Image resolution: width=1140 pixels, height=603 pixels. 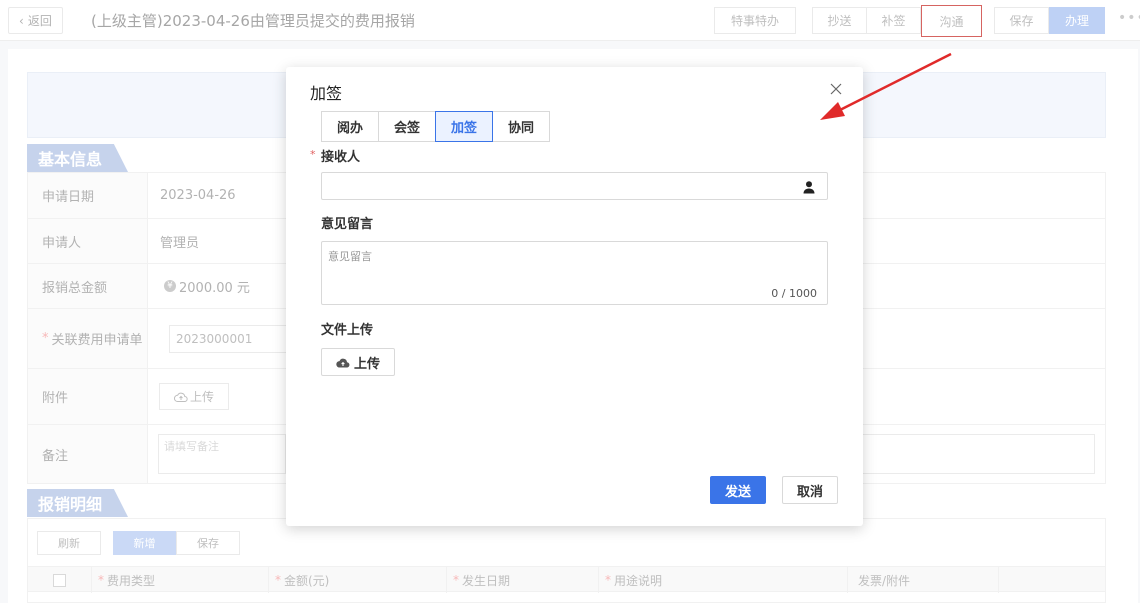 What do you see at coordinates (313, 154) in the screenshot?
I see `required-mark: *` at bounding box center [313, 154].